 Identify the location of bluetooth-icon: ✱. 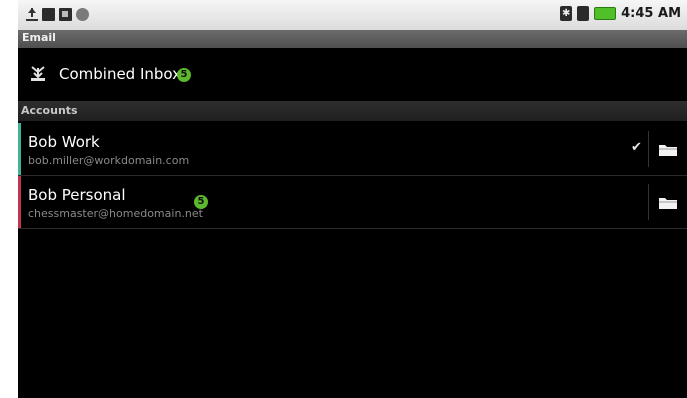
(566, 13).